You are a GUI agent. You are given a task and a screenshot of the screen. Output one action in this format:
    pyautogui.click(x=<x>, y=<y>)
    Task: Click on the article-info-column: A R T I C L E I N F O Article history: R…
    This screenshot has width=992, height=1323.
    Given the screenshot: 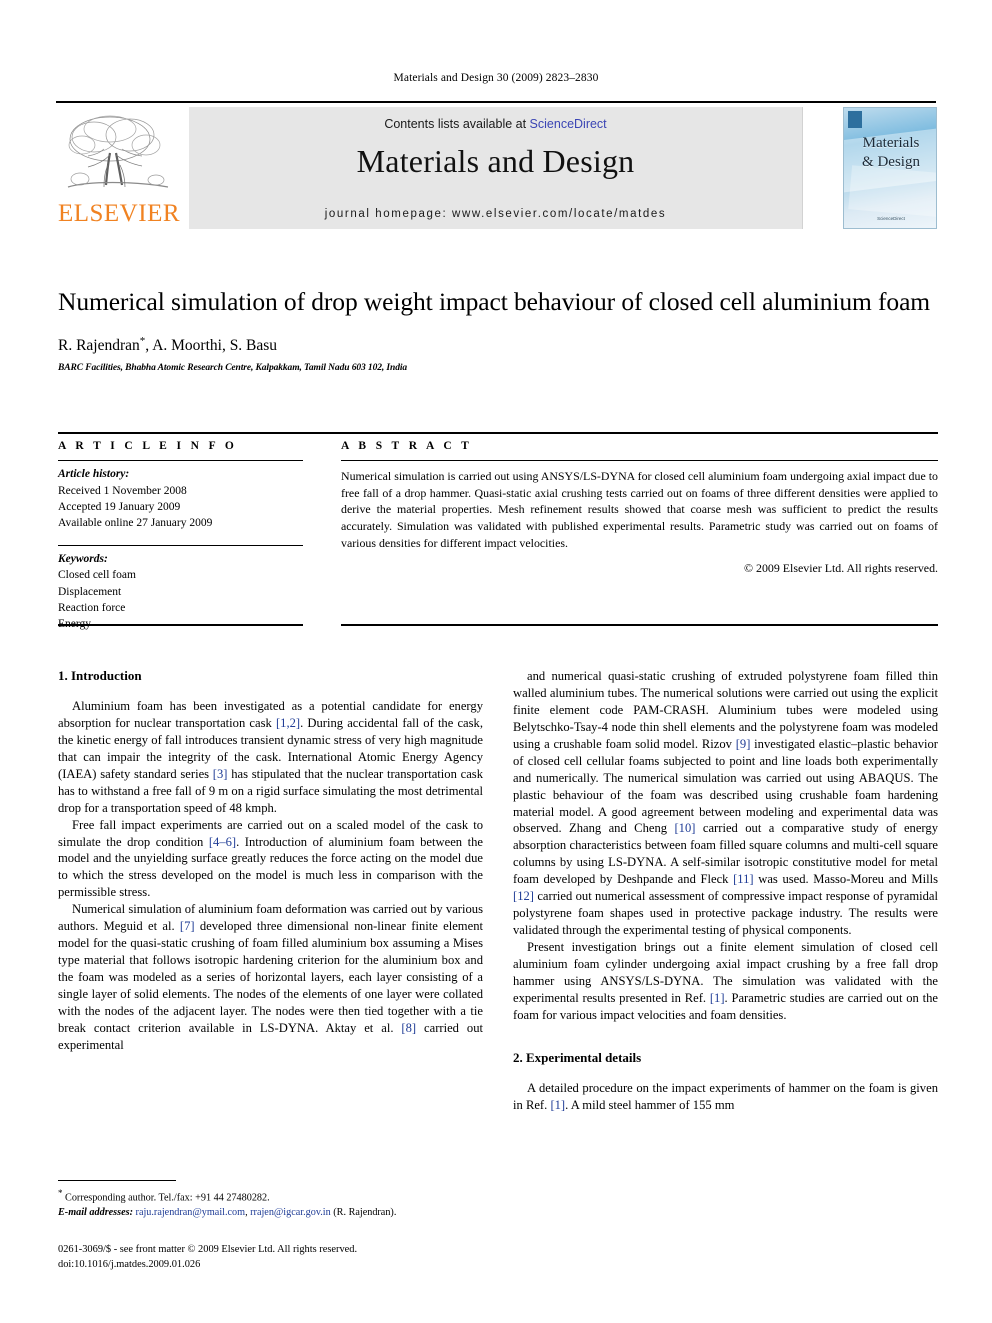 What is the action you would take?
    pyautogui.click(x=180, y=536)
    